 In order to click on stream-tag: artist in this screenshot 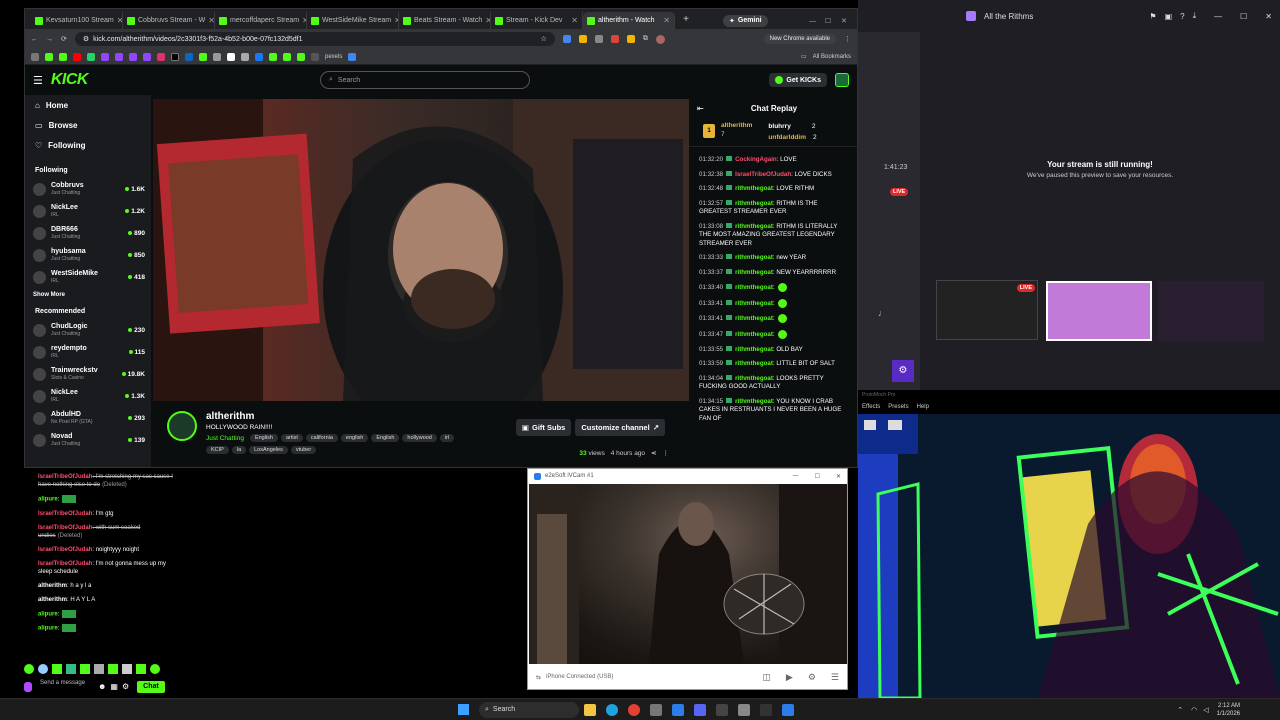, I will do `click(291, 438)`.